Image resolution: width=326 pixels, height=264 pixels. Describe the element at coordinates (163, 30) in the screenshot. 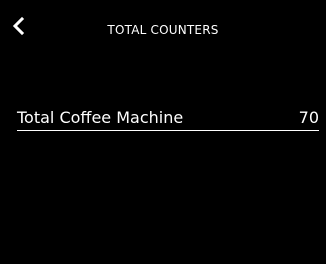

I see `page-title: TOTAL COUNTERS` at that location.